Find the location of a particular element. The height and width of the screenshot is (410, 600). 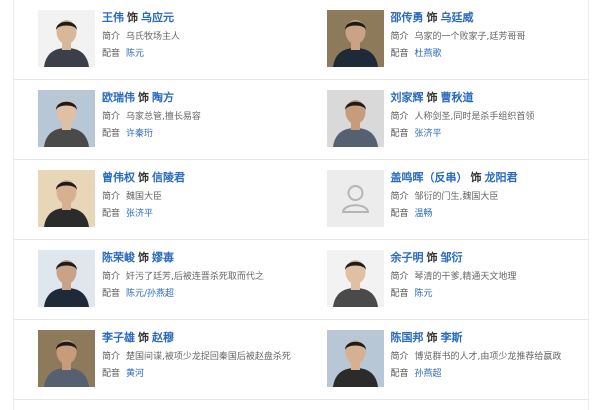

intro-line: 简介 博览群书的人才,由项少龙推荐给嬴政 is located at coordinates (476, 357).